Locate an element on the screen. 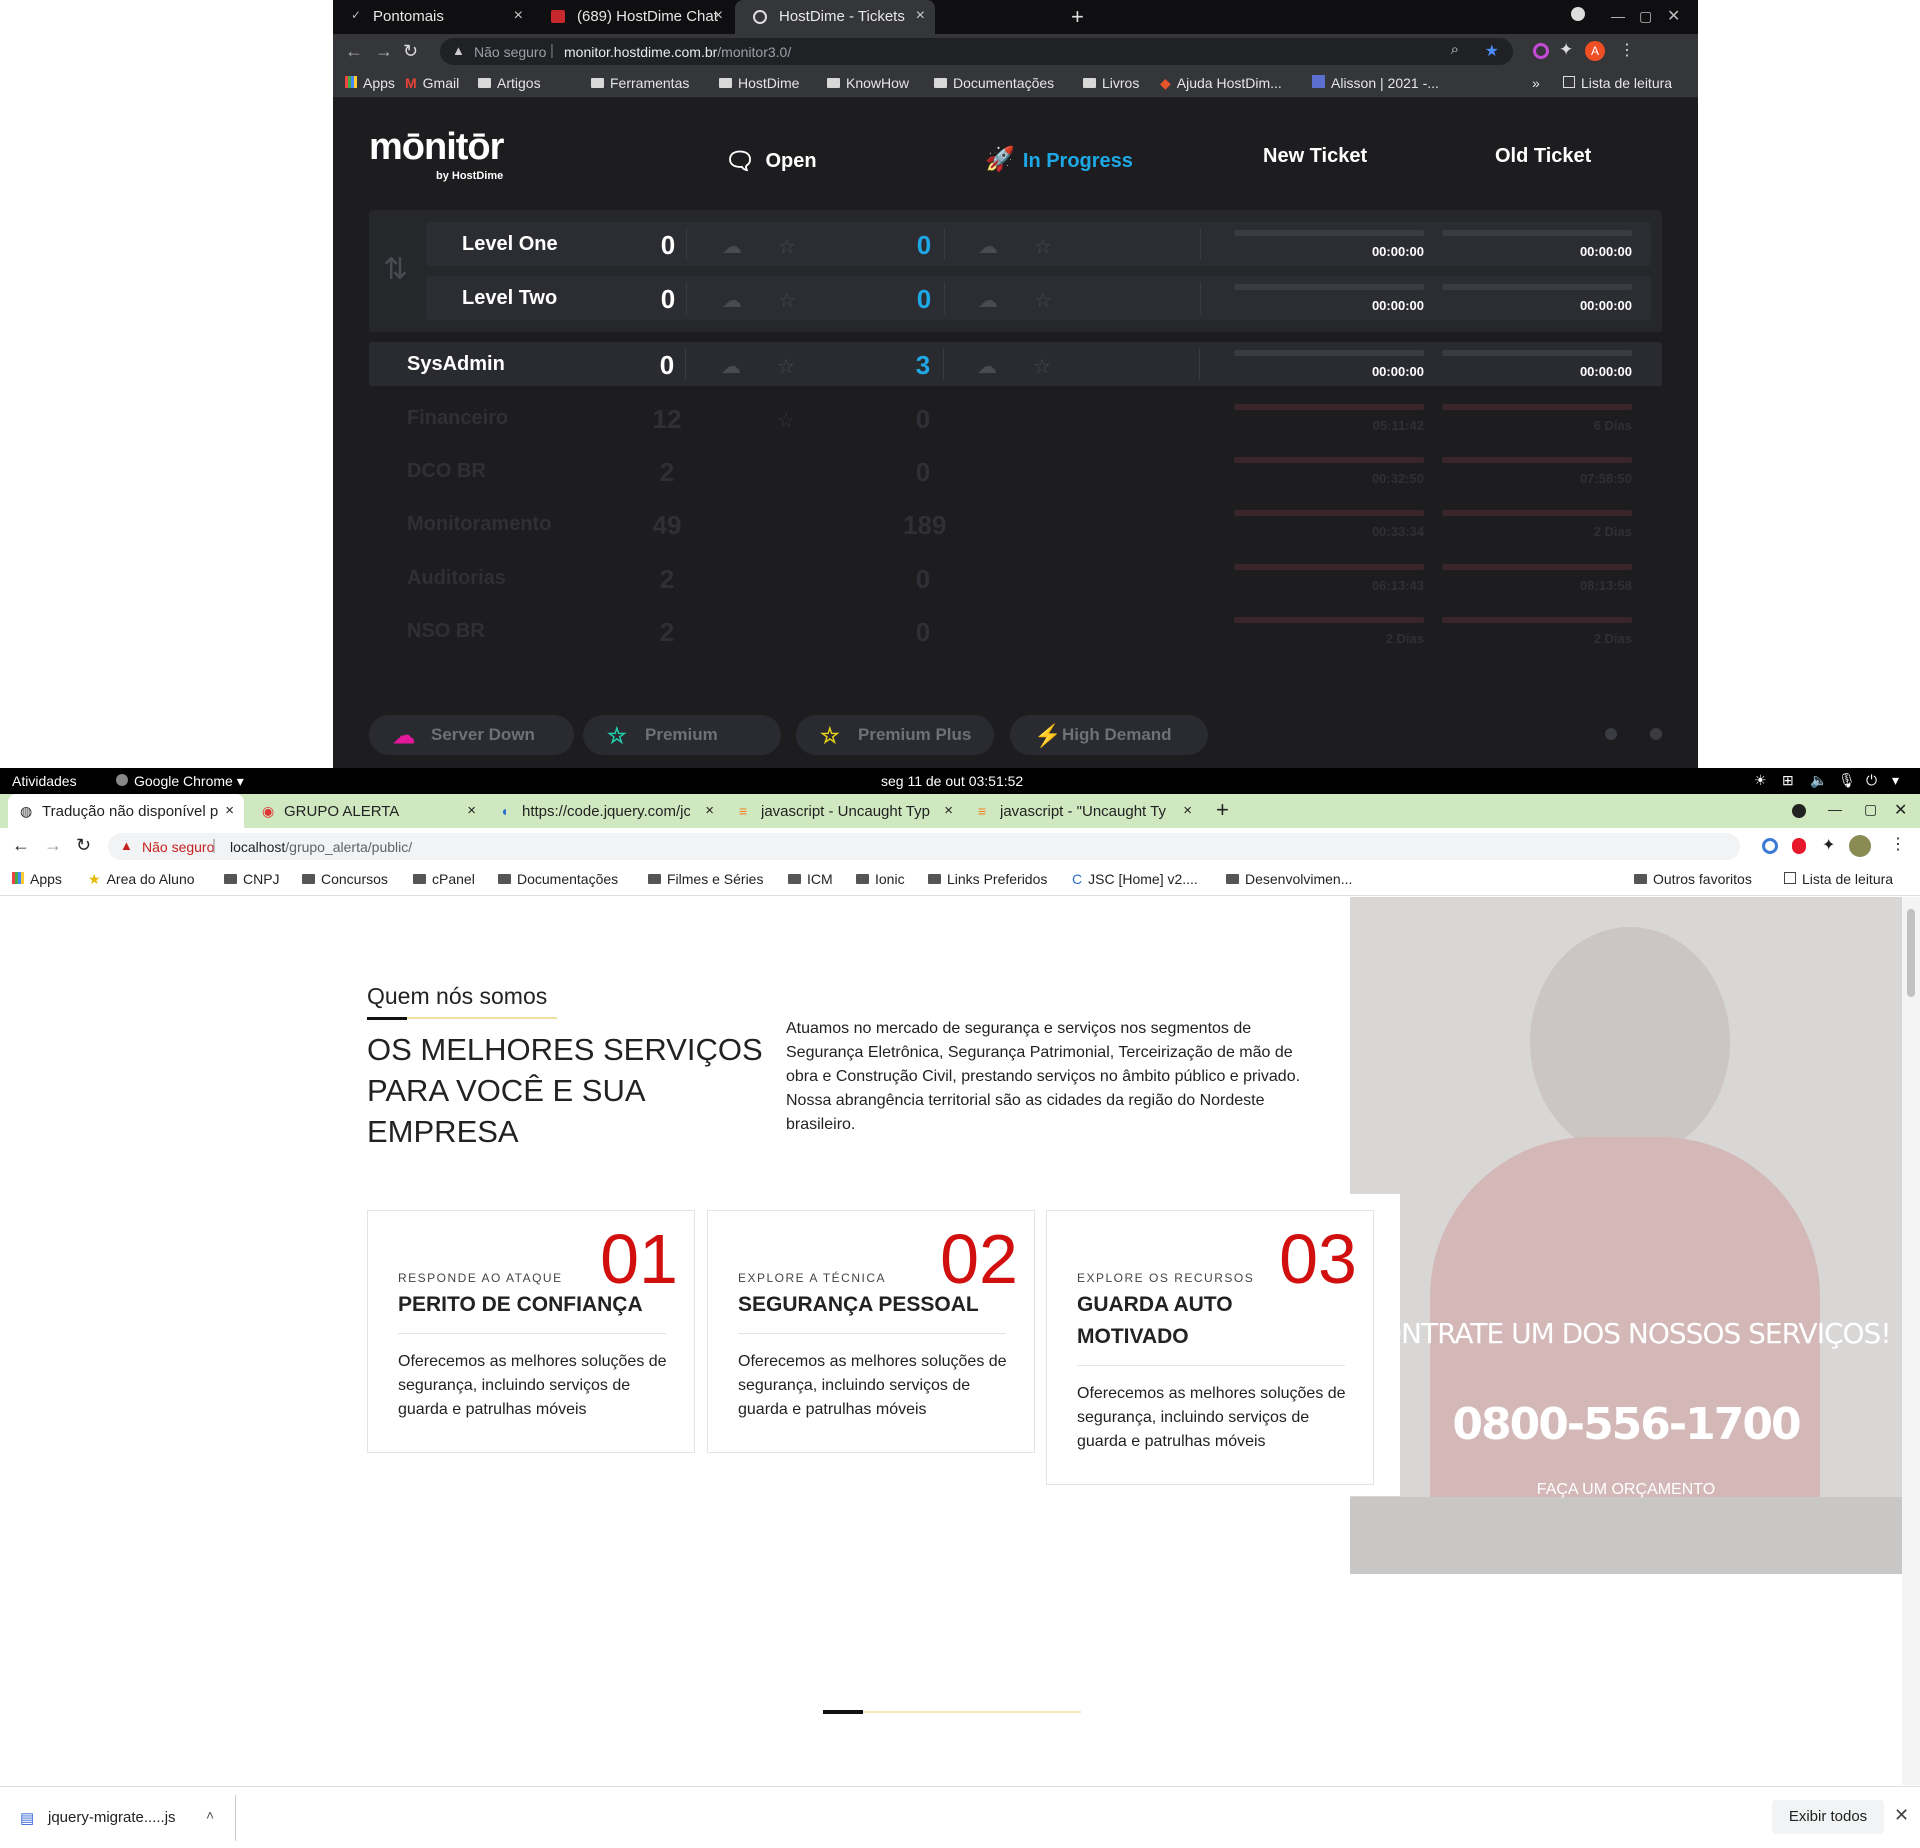 The width and height of the screenshot is (1920, 1848). bookmark-area-aluno: ★ Area do Aluno is located at coordinates (141, 879).